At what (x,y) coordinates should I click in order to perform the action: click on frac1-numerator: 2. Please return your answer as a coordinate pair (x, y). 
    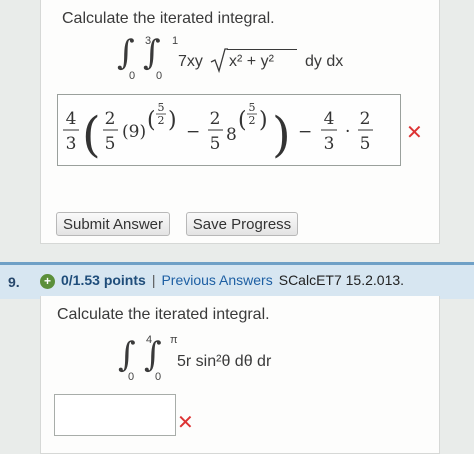
    Looking at the image, I should click on (110, 119).